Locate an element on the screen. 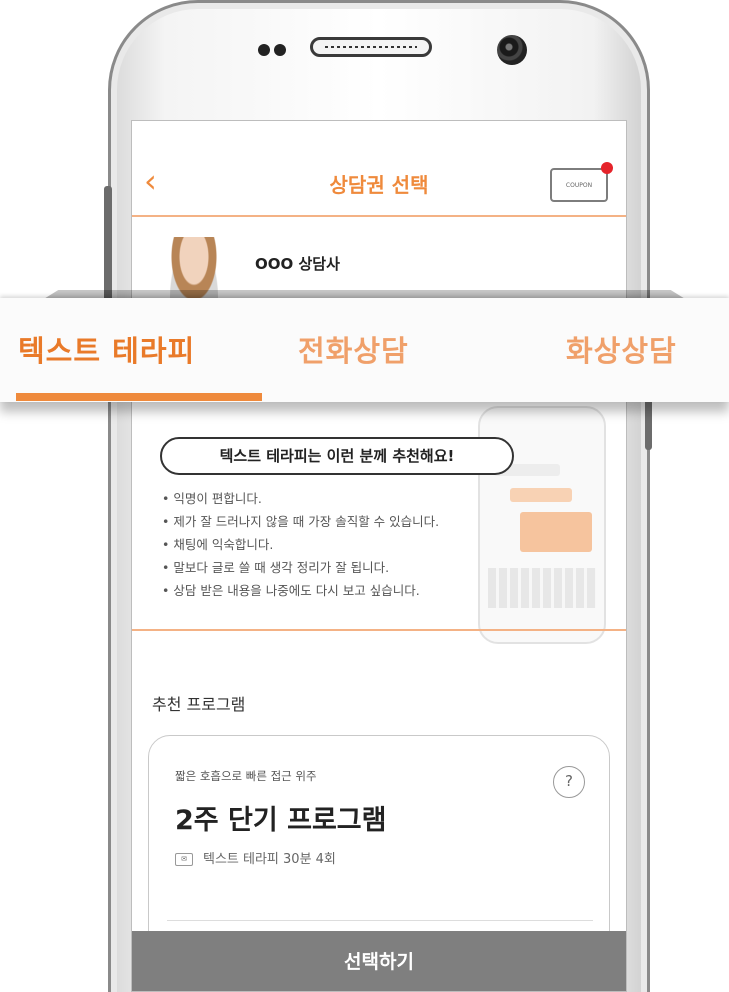  list-item: 제가 잘 드러나지 않을 때 가장 솔직할 수 있습니다. is located at coordinates (377, 521).